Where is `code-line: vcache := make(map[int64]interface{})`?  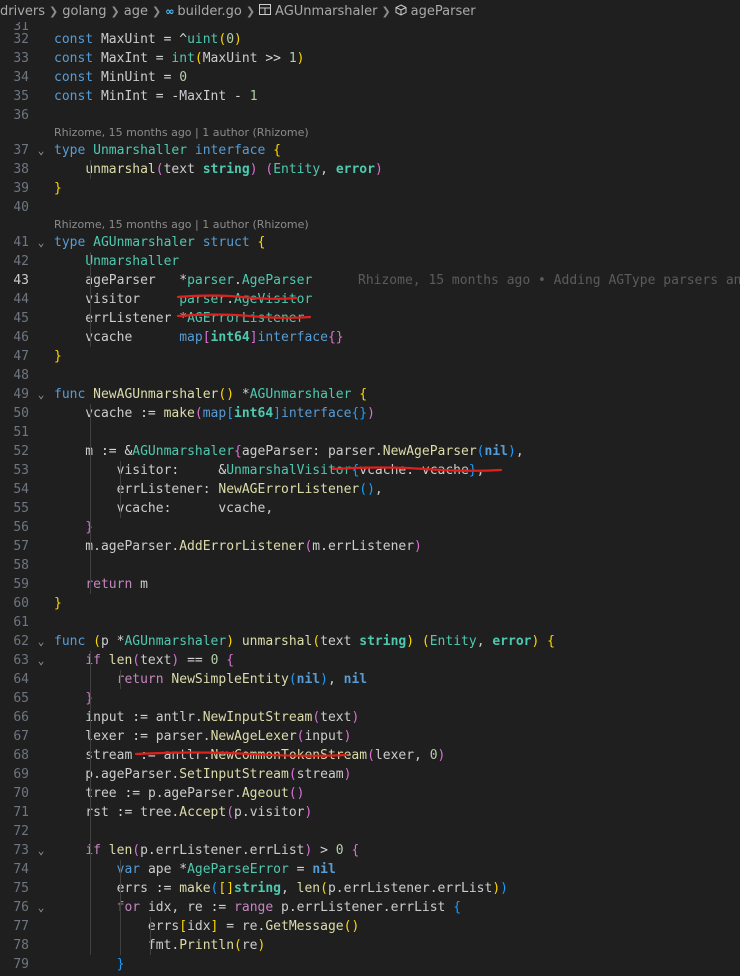 code-line: vcache := make(map[int64]interface{}) is located at coordinates (397, 413).